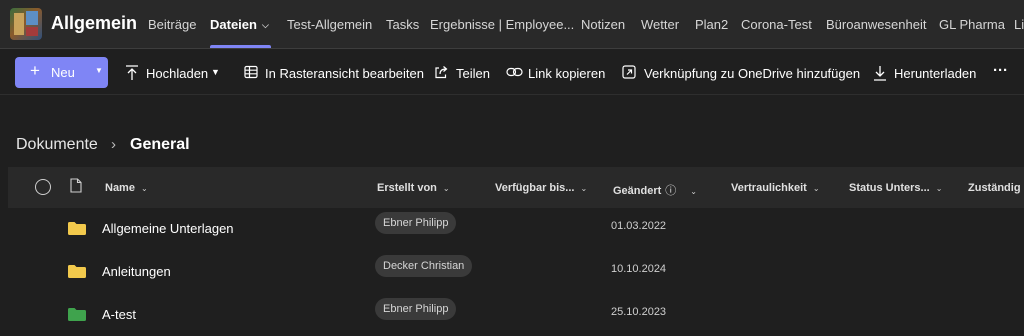 This screenshot has width=1024, height=336. I want to click on grid-icon, so click(251, 72).